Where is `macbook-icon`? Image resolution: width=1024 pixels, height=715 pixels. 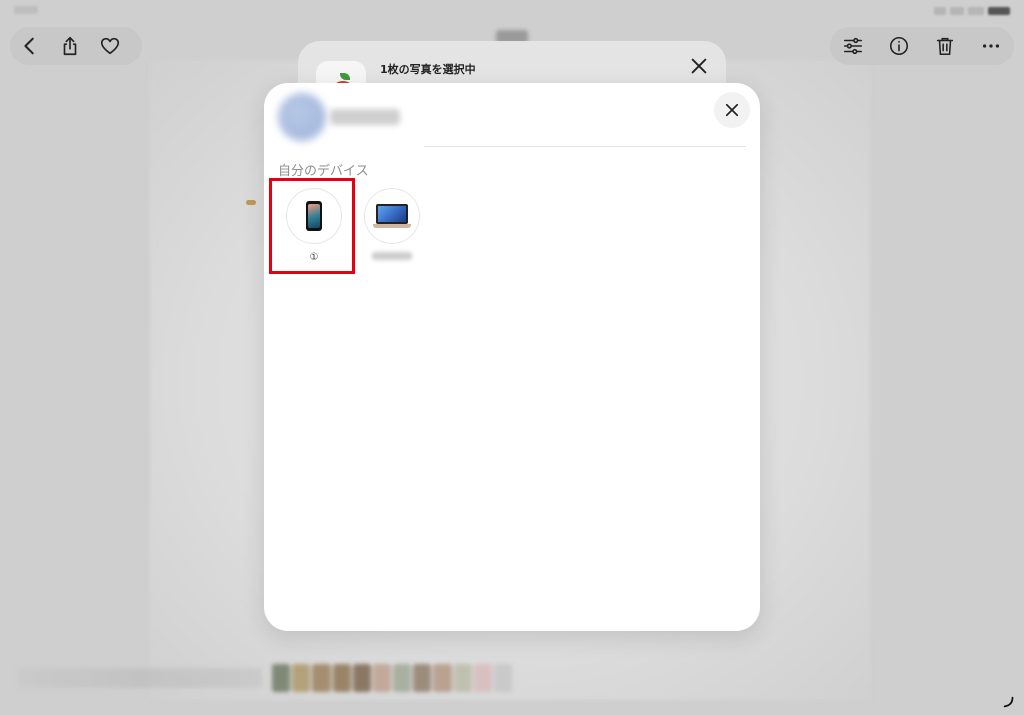
macbook-icon is located at coordinates (392, 216).